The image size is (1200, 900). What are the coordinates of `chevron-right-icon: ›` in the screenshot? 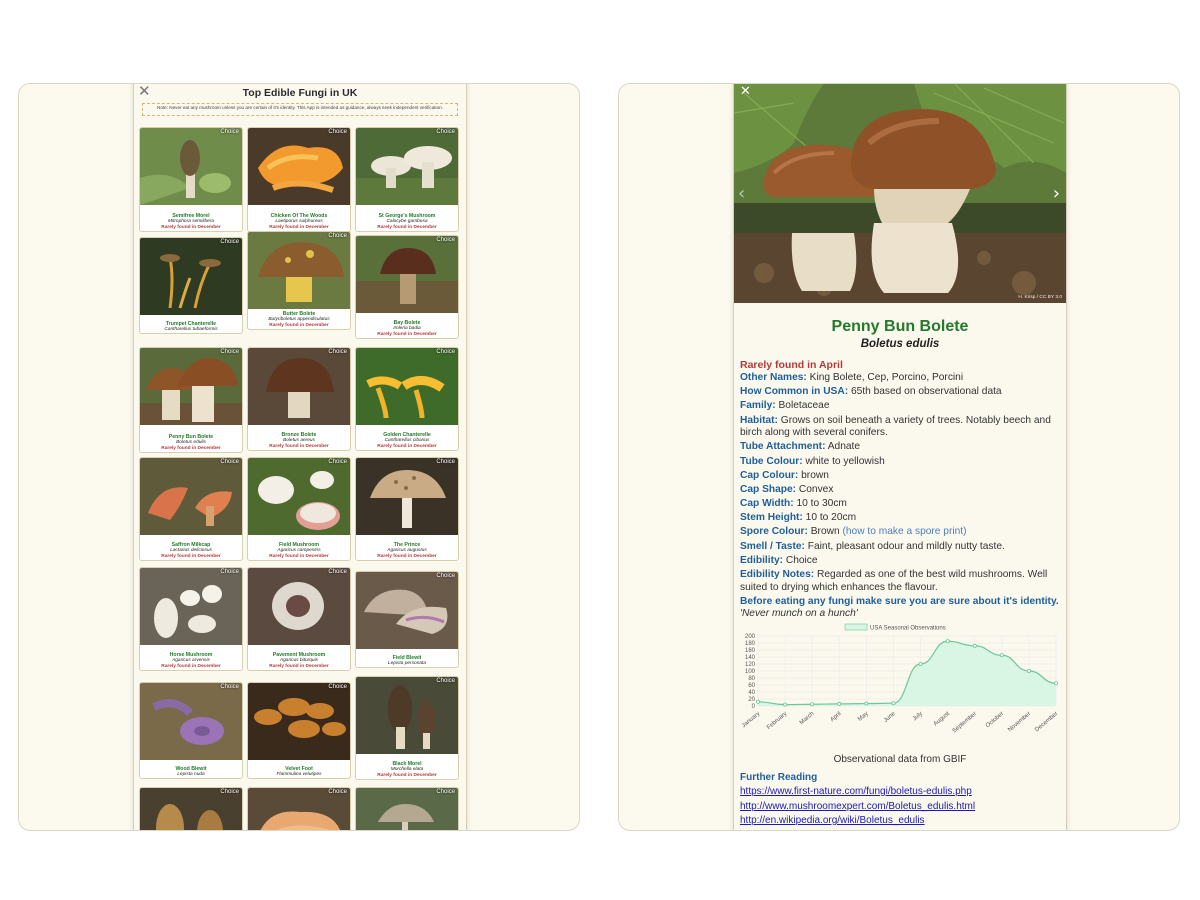 It's located at (1056, 193).